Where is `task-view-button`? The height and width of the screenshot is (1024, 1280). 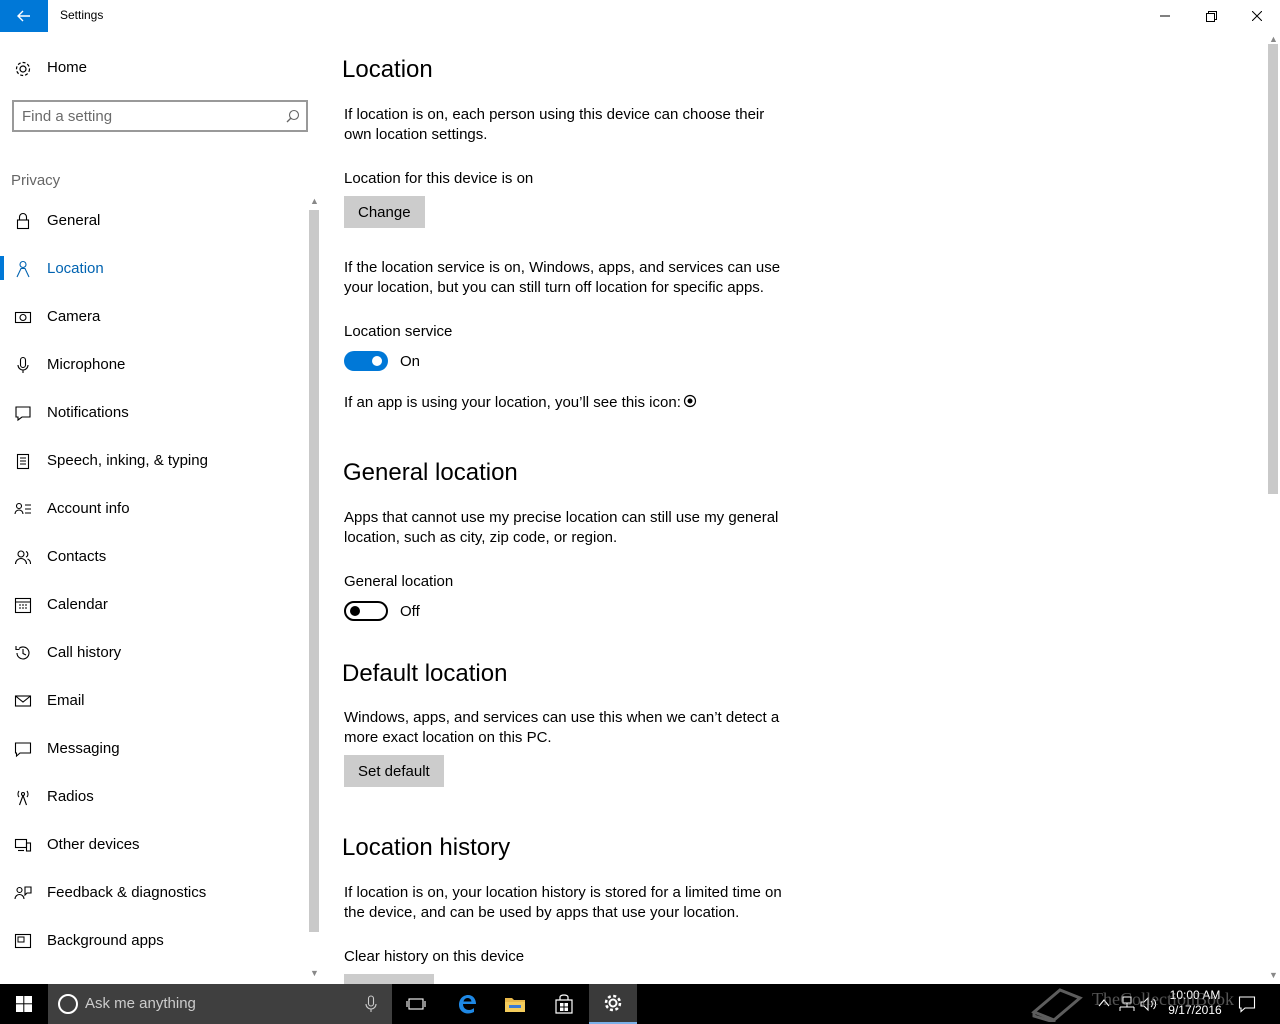
task-view-button is located at coordinates (416, 1004).